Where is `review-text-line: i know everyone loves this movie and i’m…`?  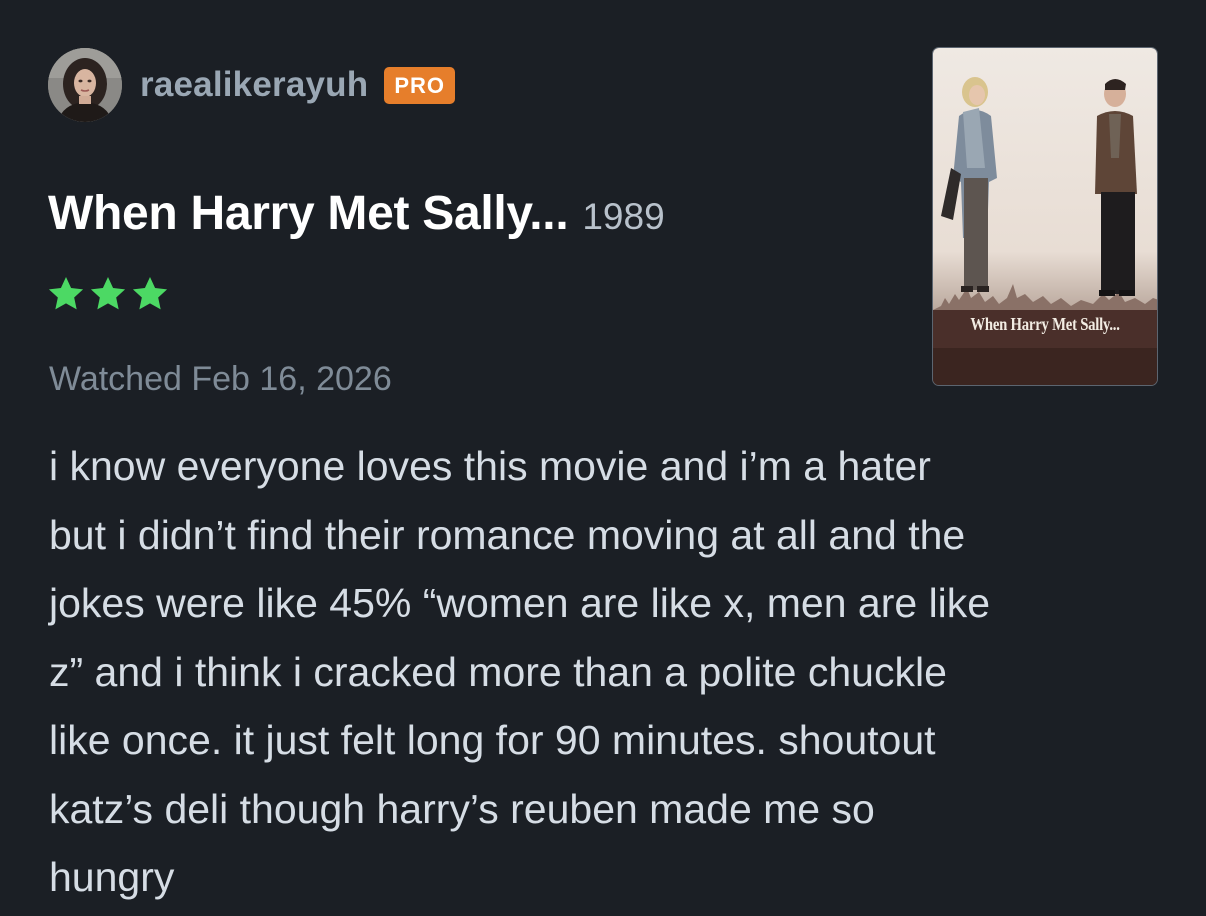
review-text-line: i know everyone loves this movie and i’m… is located at coordinates (490, 466).